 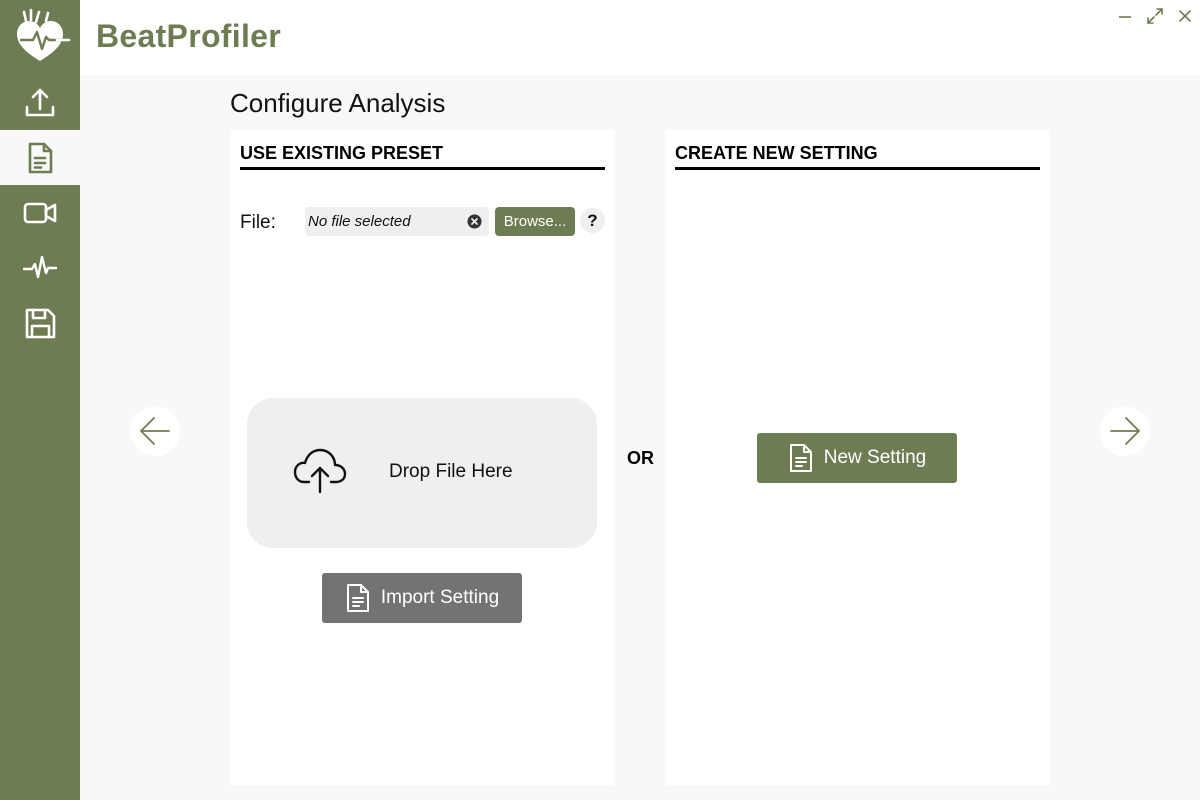 I want to click on app-title: BeatProfiler, so click(x=188, y=36).